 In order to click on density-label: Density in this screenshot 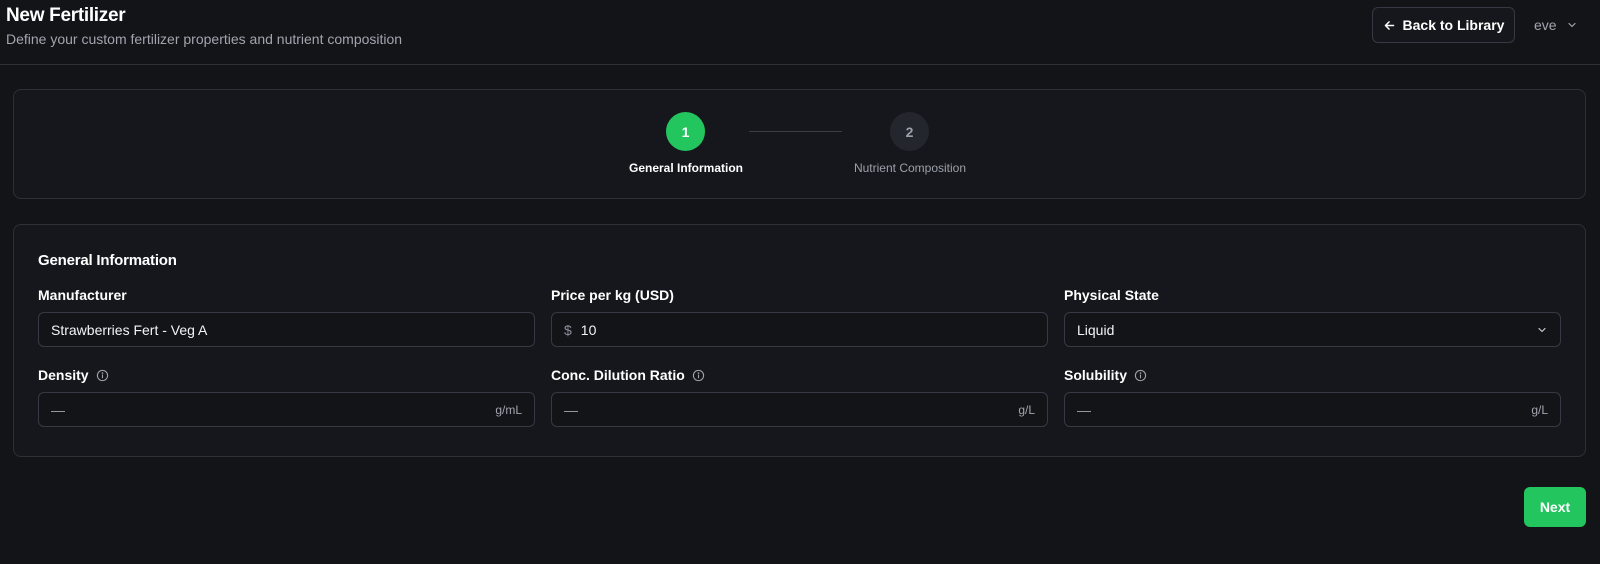, I will do `click(73, 375)`.